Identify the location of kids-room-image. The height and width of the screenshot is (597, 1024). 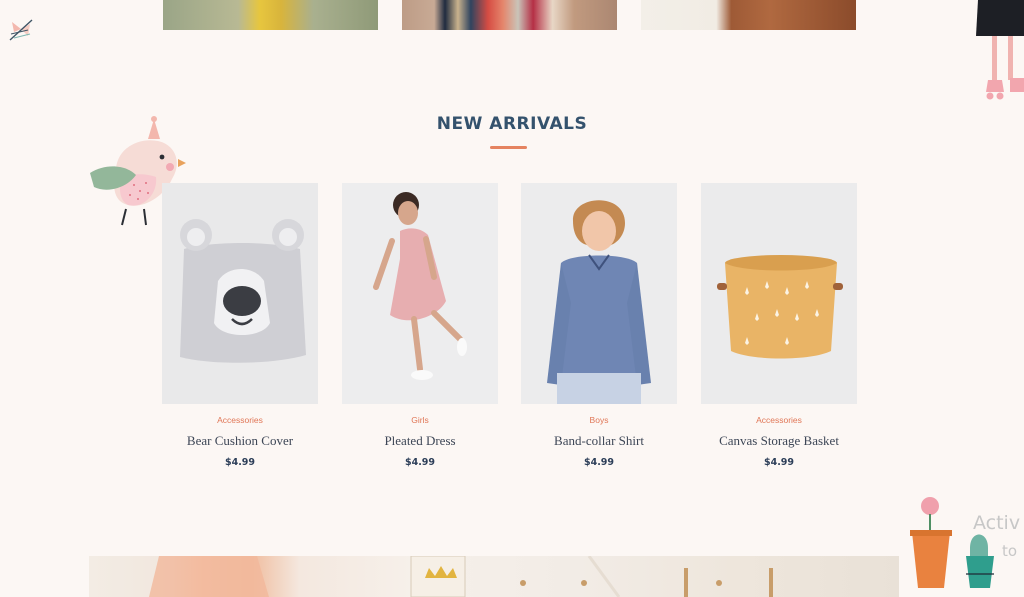
(461, 576).